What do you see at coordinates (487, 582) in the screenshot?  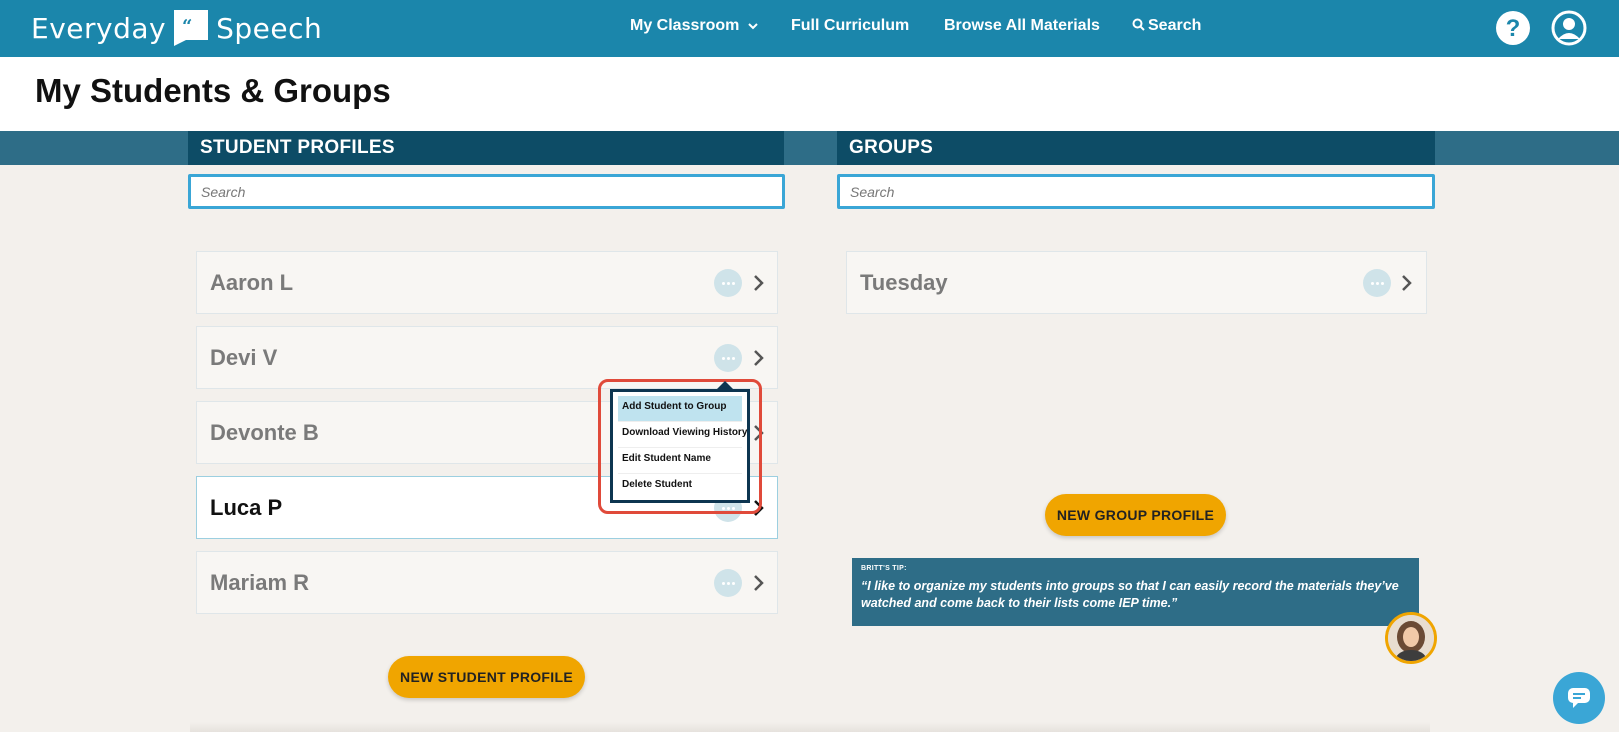 I see `student-row-mariam-r: Mariam R` at bounding box center [487, 582].